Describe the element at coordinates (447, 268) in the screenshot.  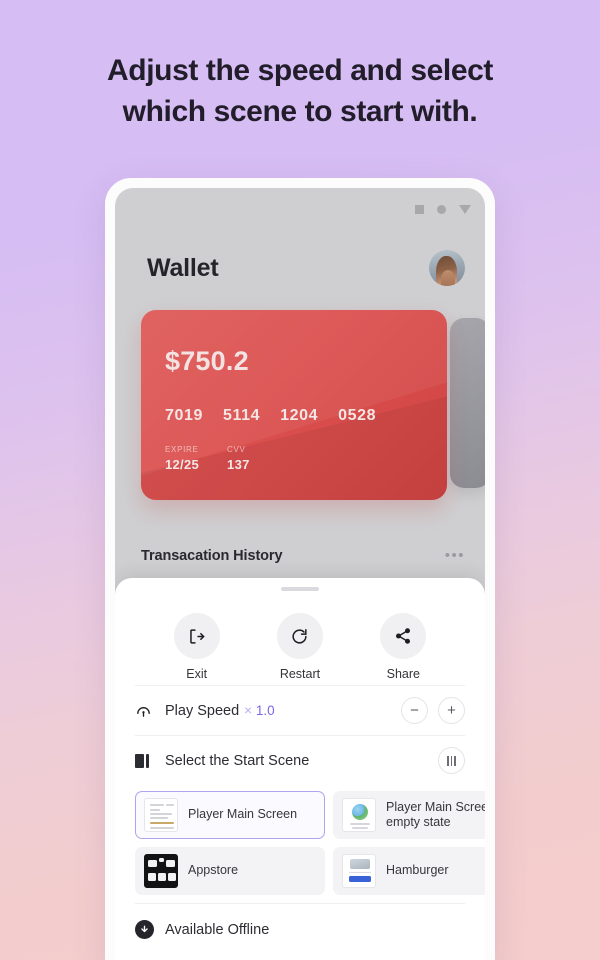
I see `avatar` at that location.